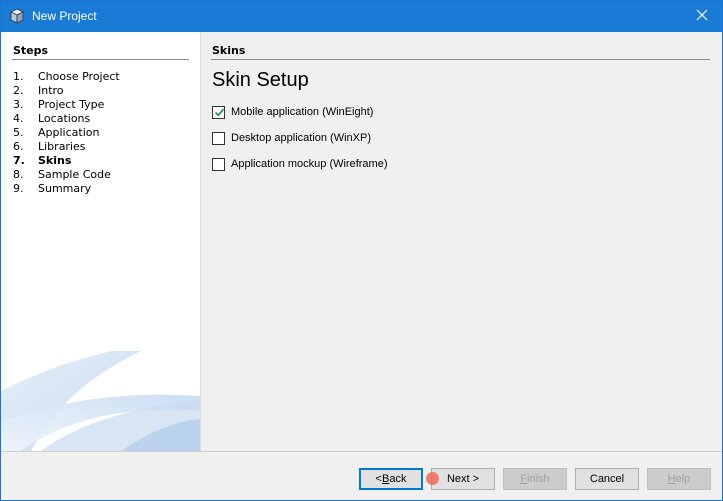  Describe the element at coordinates (66, 76) in the screenshot. I see `step-item: 1. Choose Project` at that location.